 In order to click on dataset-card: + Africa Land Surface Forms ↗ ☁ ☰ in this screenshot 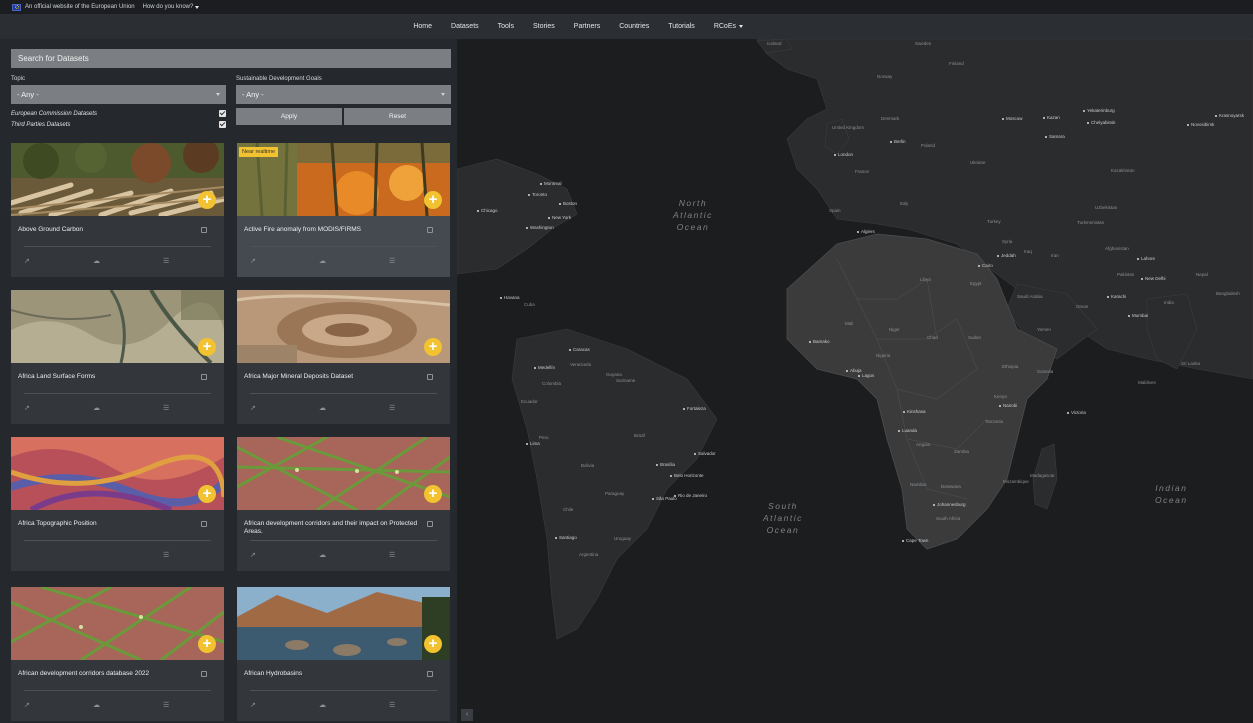, I will do `click(117, 357)`.